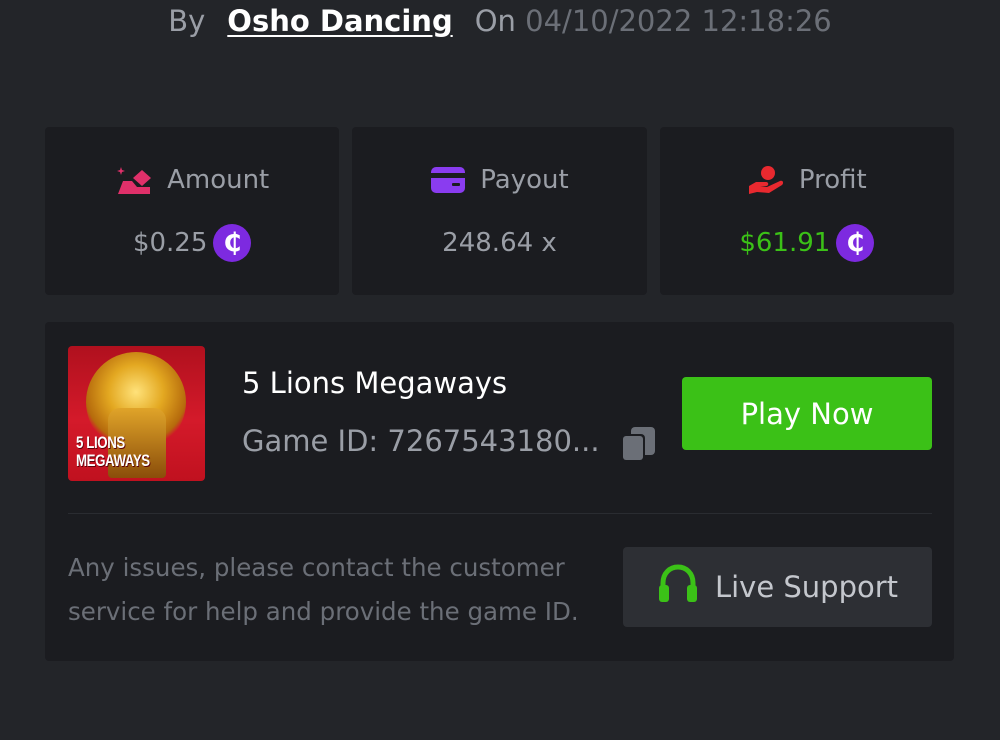 The width and height of the screenshot is (1000, 740). What do you see at coordinates (192, 211) in the screenshot?
I see `amount-card: Amount $0.25 ₵` at bounding box center [192, 211].